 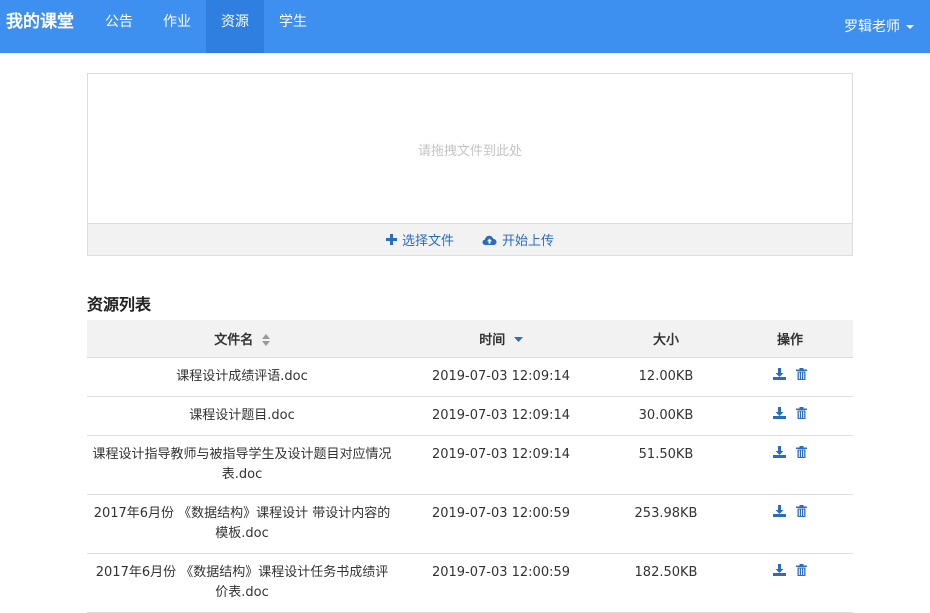 What do you see at coordinates (666, 416) in the screenshot?
I see `file-size: 30.00KB` at bounding box center [666, 416].